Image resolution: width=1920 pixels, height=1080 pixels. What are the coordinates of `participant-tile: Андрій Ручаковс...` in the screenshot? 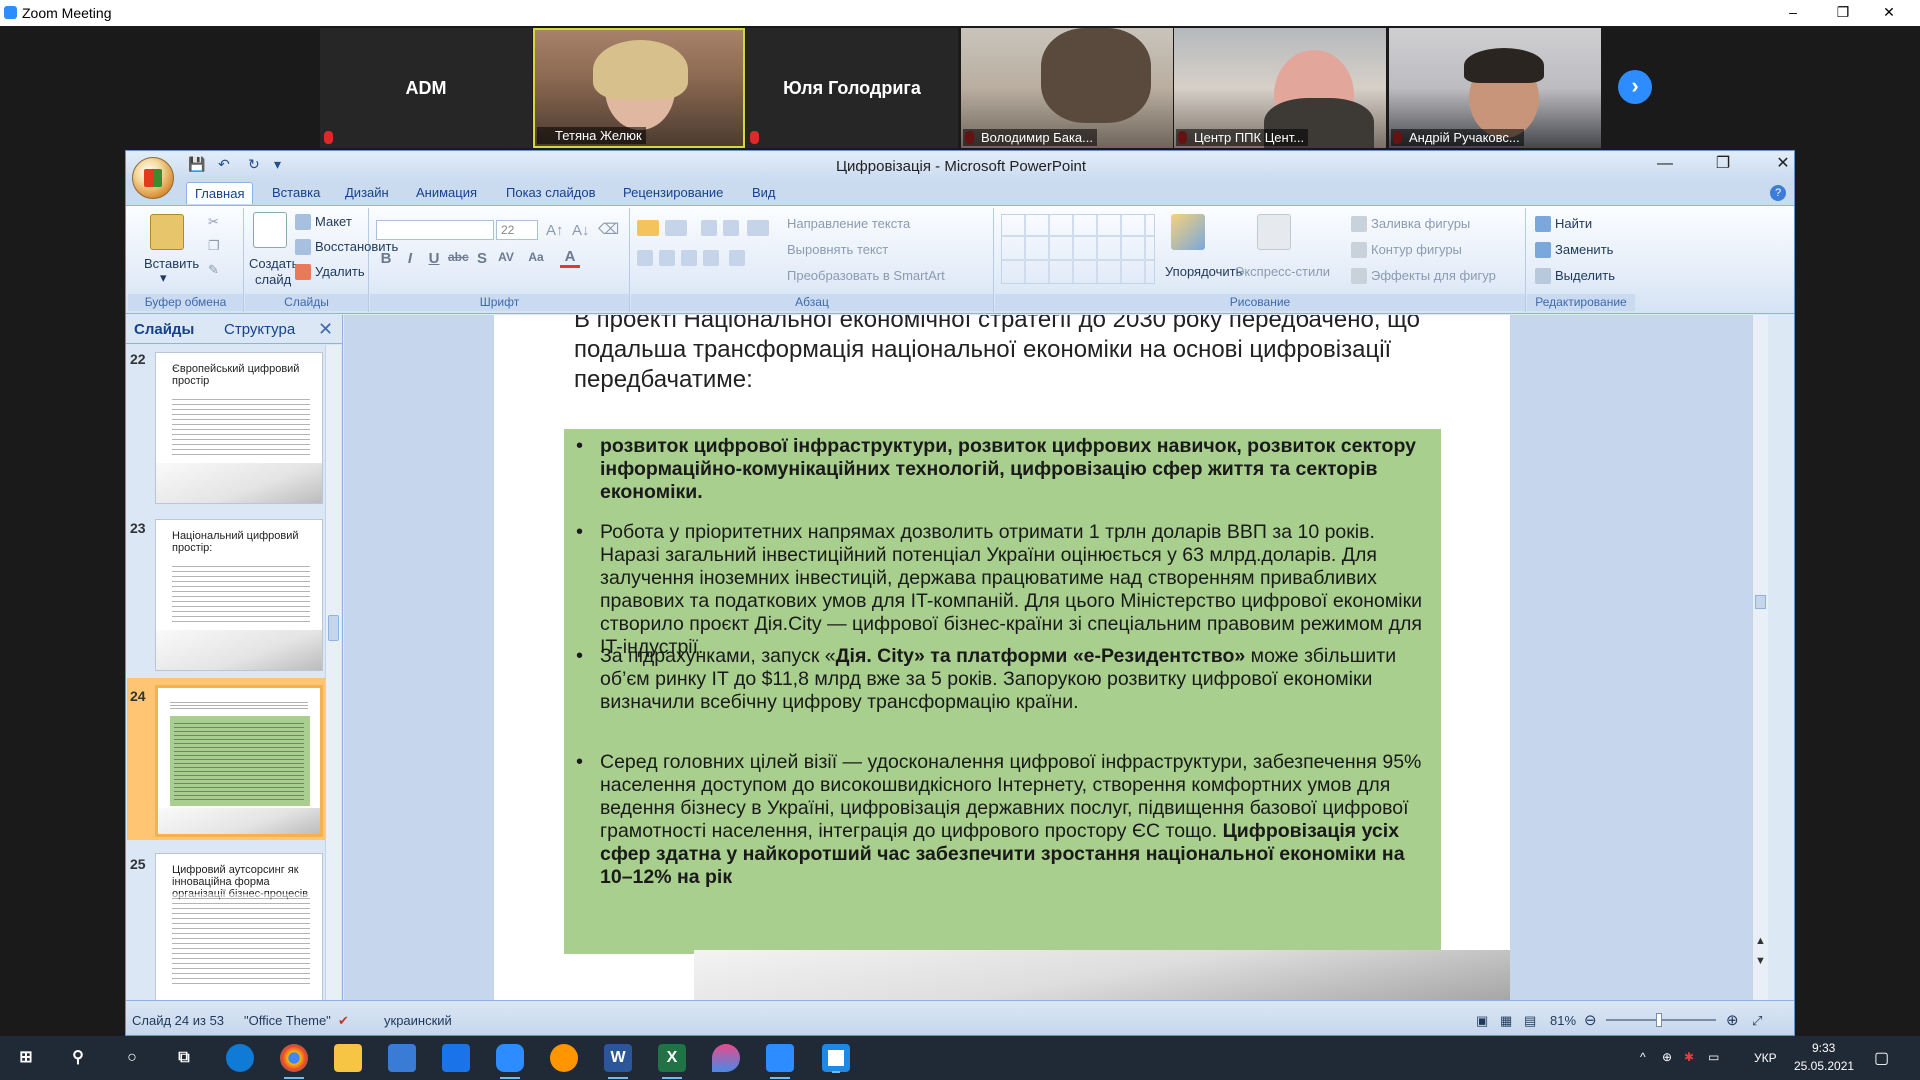 It's located at (1495, 88).